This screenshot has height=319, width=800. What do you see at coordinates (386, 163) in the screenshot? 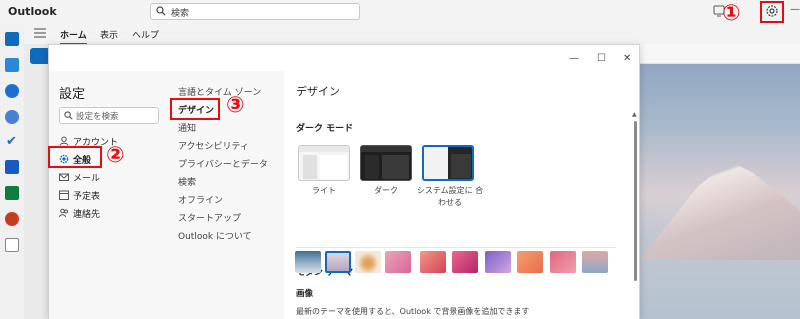
I see `dark-mode-option` at bounding box center [386, 163].